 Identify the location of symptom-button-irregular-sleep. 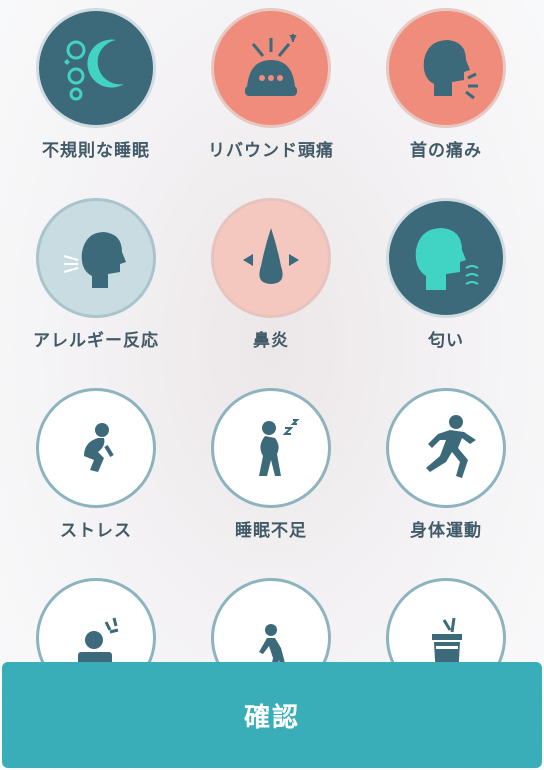
(96, 68).